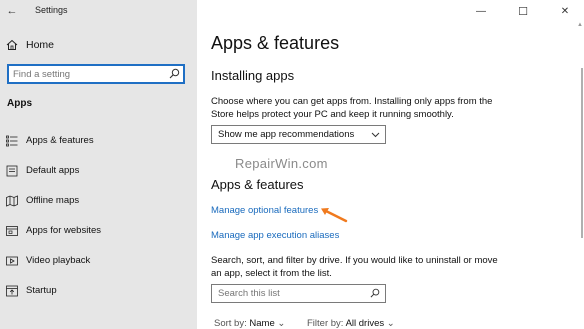 The width and height of the screenshot is (584, 329). I want to click on sort-by-control: Sort by: Name ⌄, so click(249, 323).